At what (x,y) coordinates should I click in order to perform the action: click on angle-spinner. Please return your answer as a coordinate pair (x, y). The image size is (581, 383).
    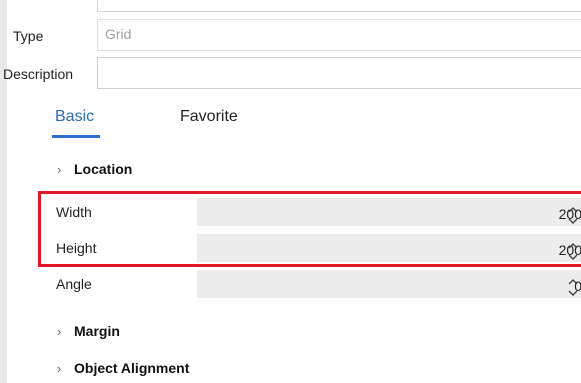
    Looking at the image, I should click on (572, 284).